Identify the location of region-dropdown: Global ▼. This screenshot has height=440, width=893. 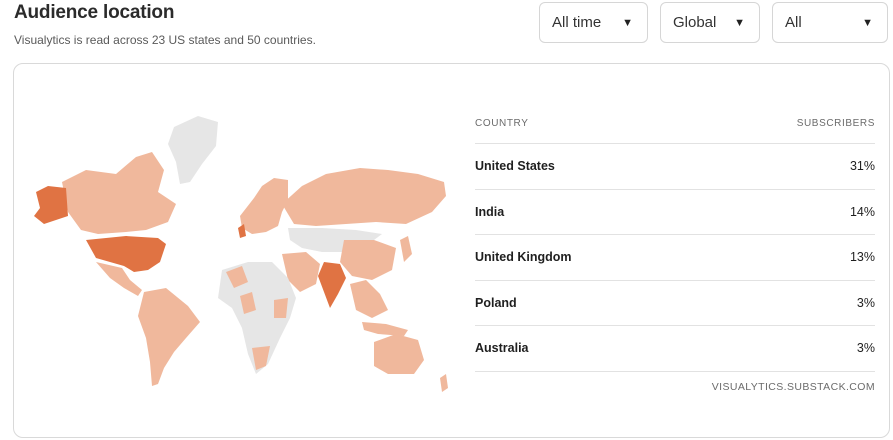
(710, 22).